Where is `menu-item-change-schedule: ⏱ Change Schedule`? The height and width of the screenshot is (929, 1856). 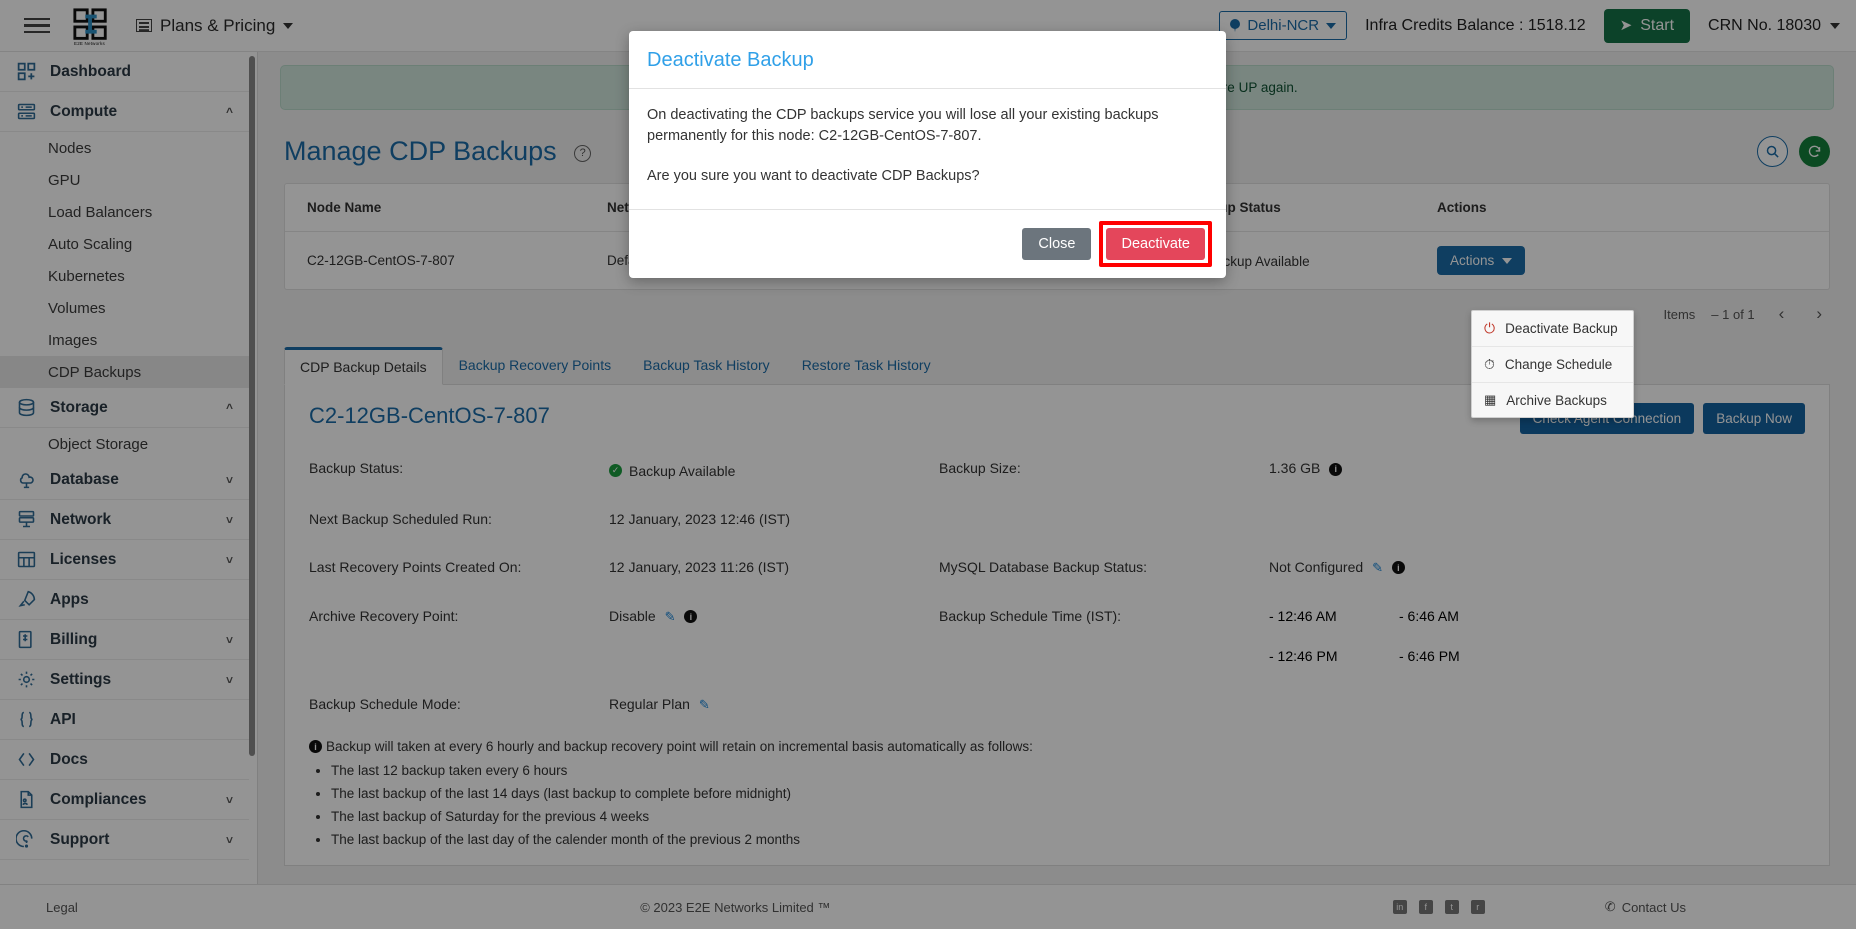 menu-item-change-schedule: ⏱ Change Schedule is located at coordinates (1552, 365).